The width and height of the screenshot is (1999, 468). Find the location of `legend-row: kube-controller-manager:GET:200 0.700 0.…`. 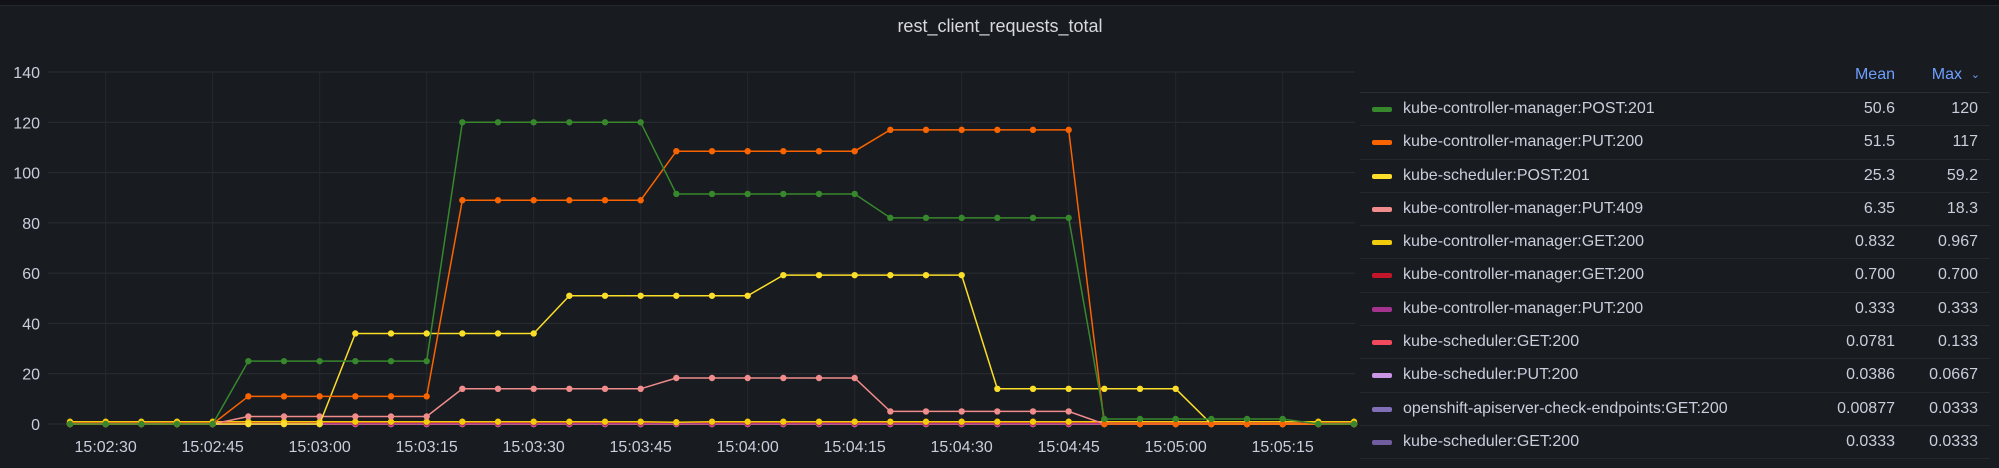

legend-row: kube-controller-manager:GET:200 0.700 0.… is located at coordinates (1675, 276).